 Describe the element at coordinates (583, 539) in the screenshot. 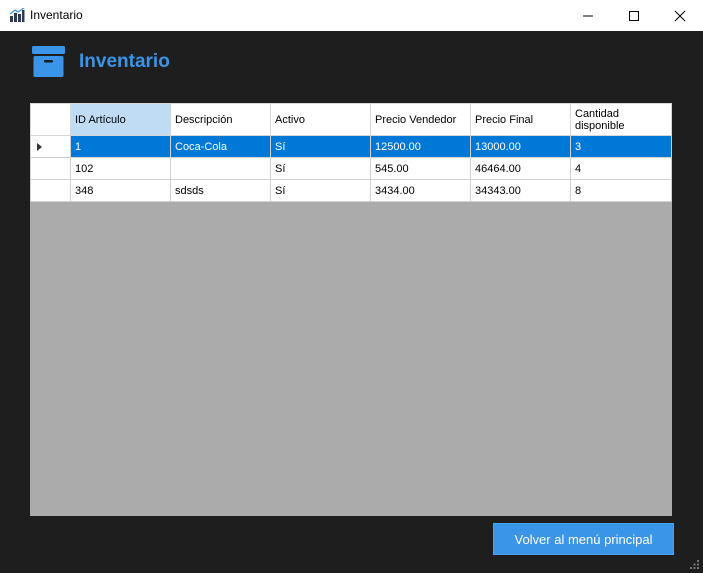

I see `back-to-main-menu-button: Volver al menú principal` at that location.